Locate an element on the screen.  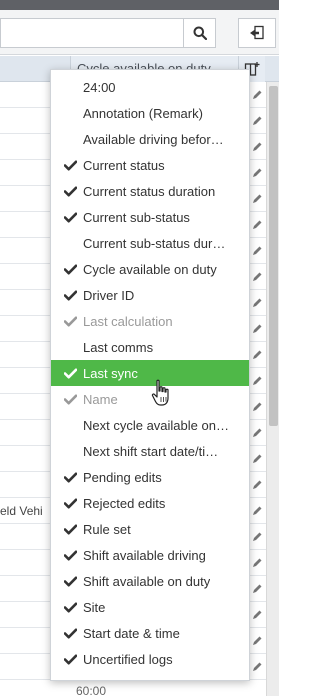
column-option-last-calculation: Last calculation is located at coordinates (150, 321).